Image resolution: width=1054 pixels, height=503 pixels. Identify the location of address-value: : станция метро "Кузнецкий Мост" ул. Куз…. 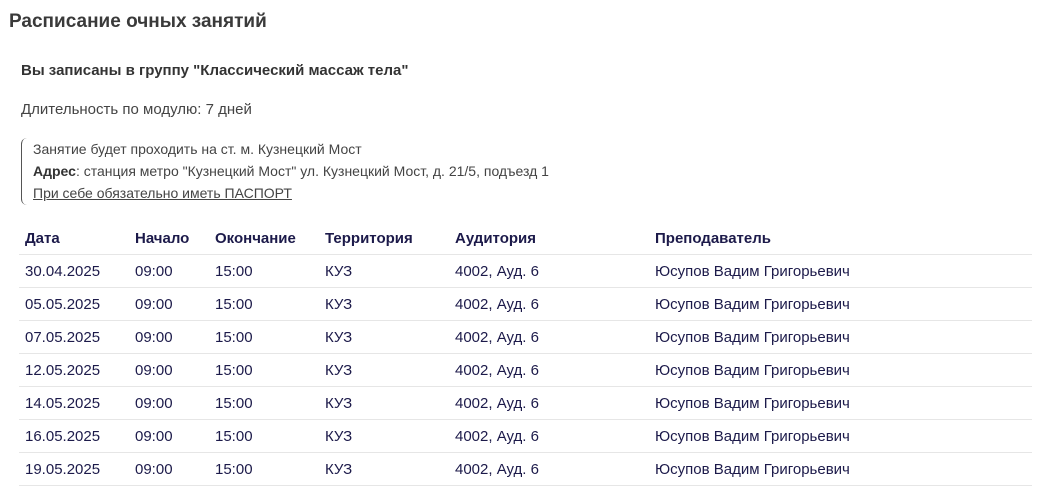
(312, 171).